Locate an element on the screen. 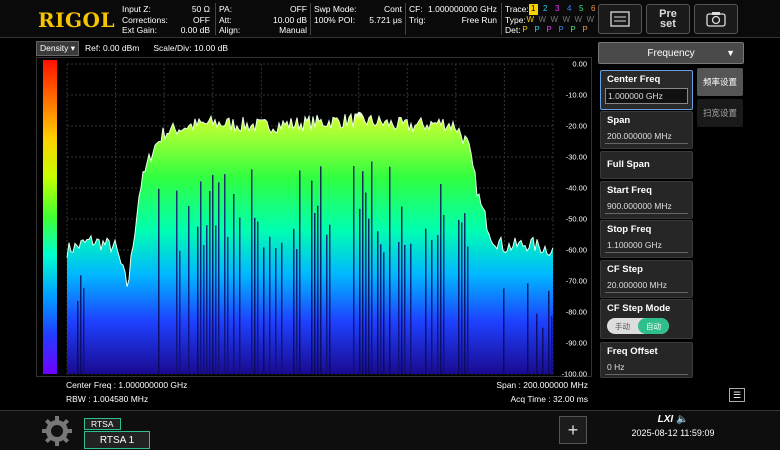 This screenshot has width=780, height=450. pa-value: OFF is located at coordinates (298, 9).